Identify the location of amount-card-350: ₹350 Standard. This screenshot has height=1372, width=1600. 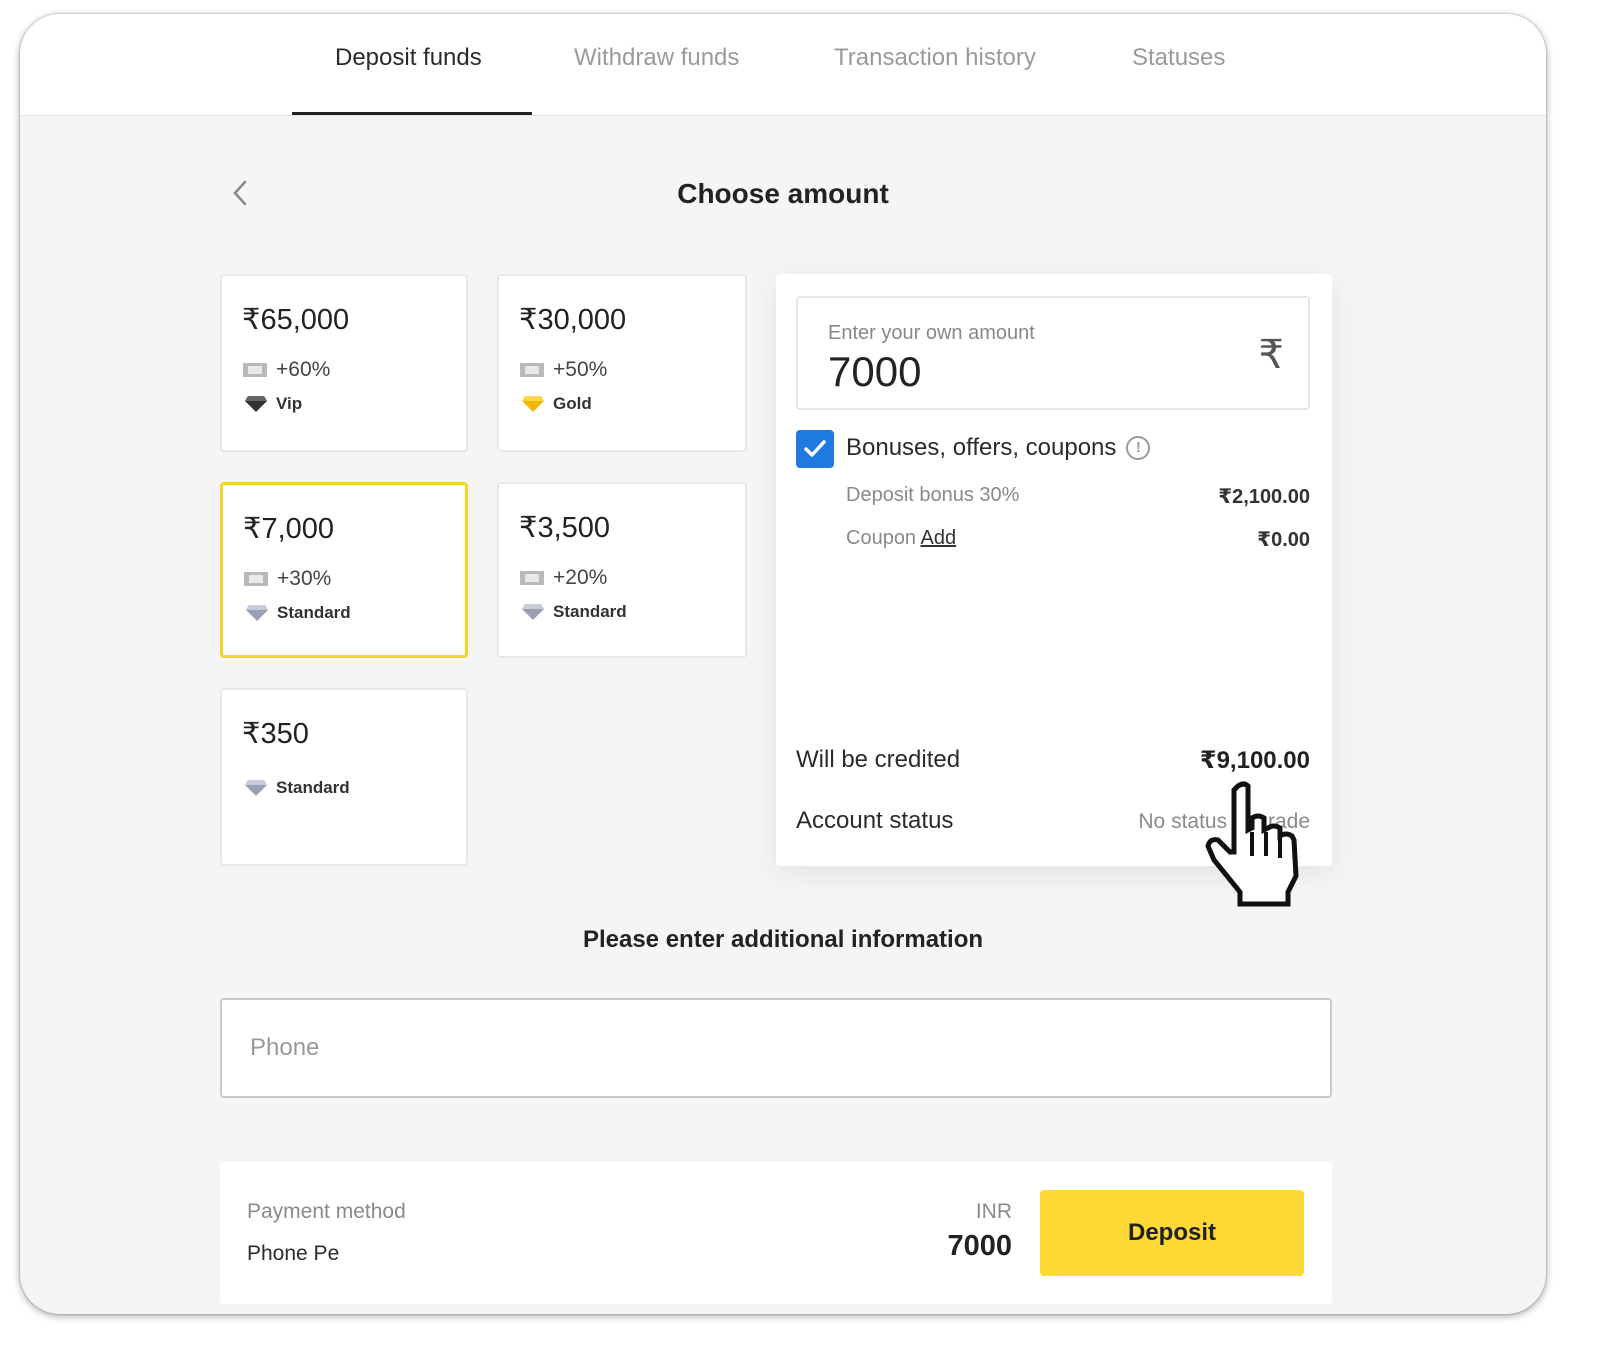
(344, 777).